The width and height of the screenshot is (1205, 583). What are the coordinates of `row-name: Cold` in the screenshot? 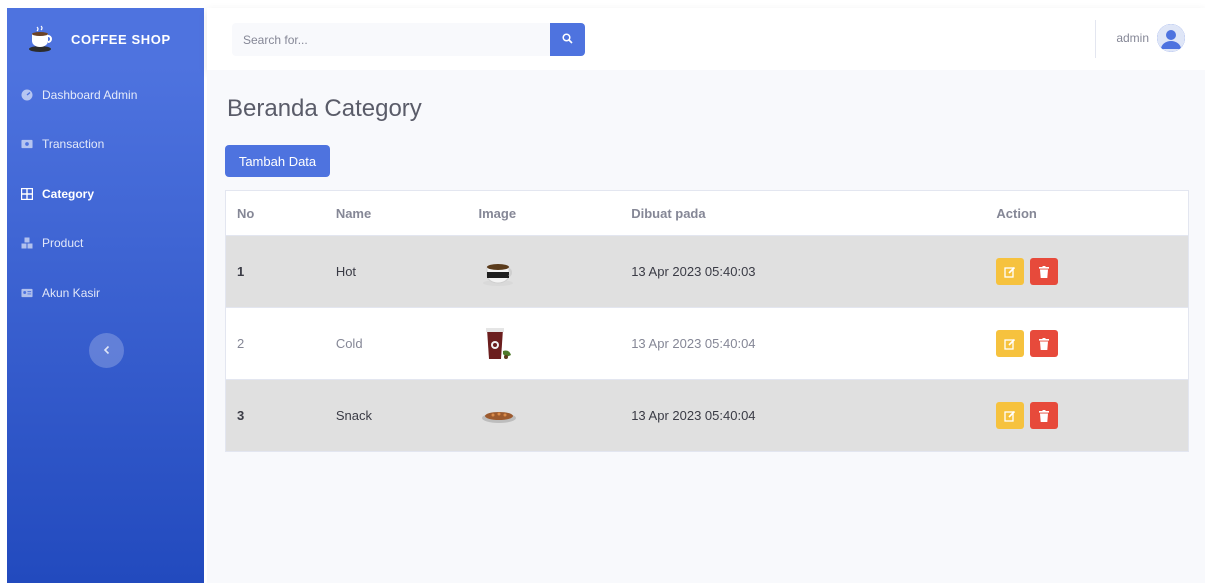 It's located at (349, 343).